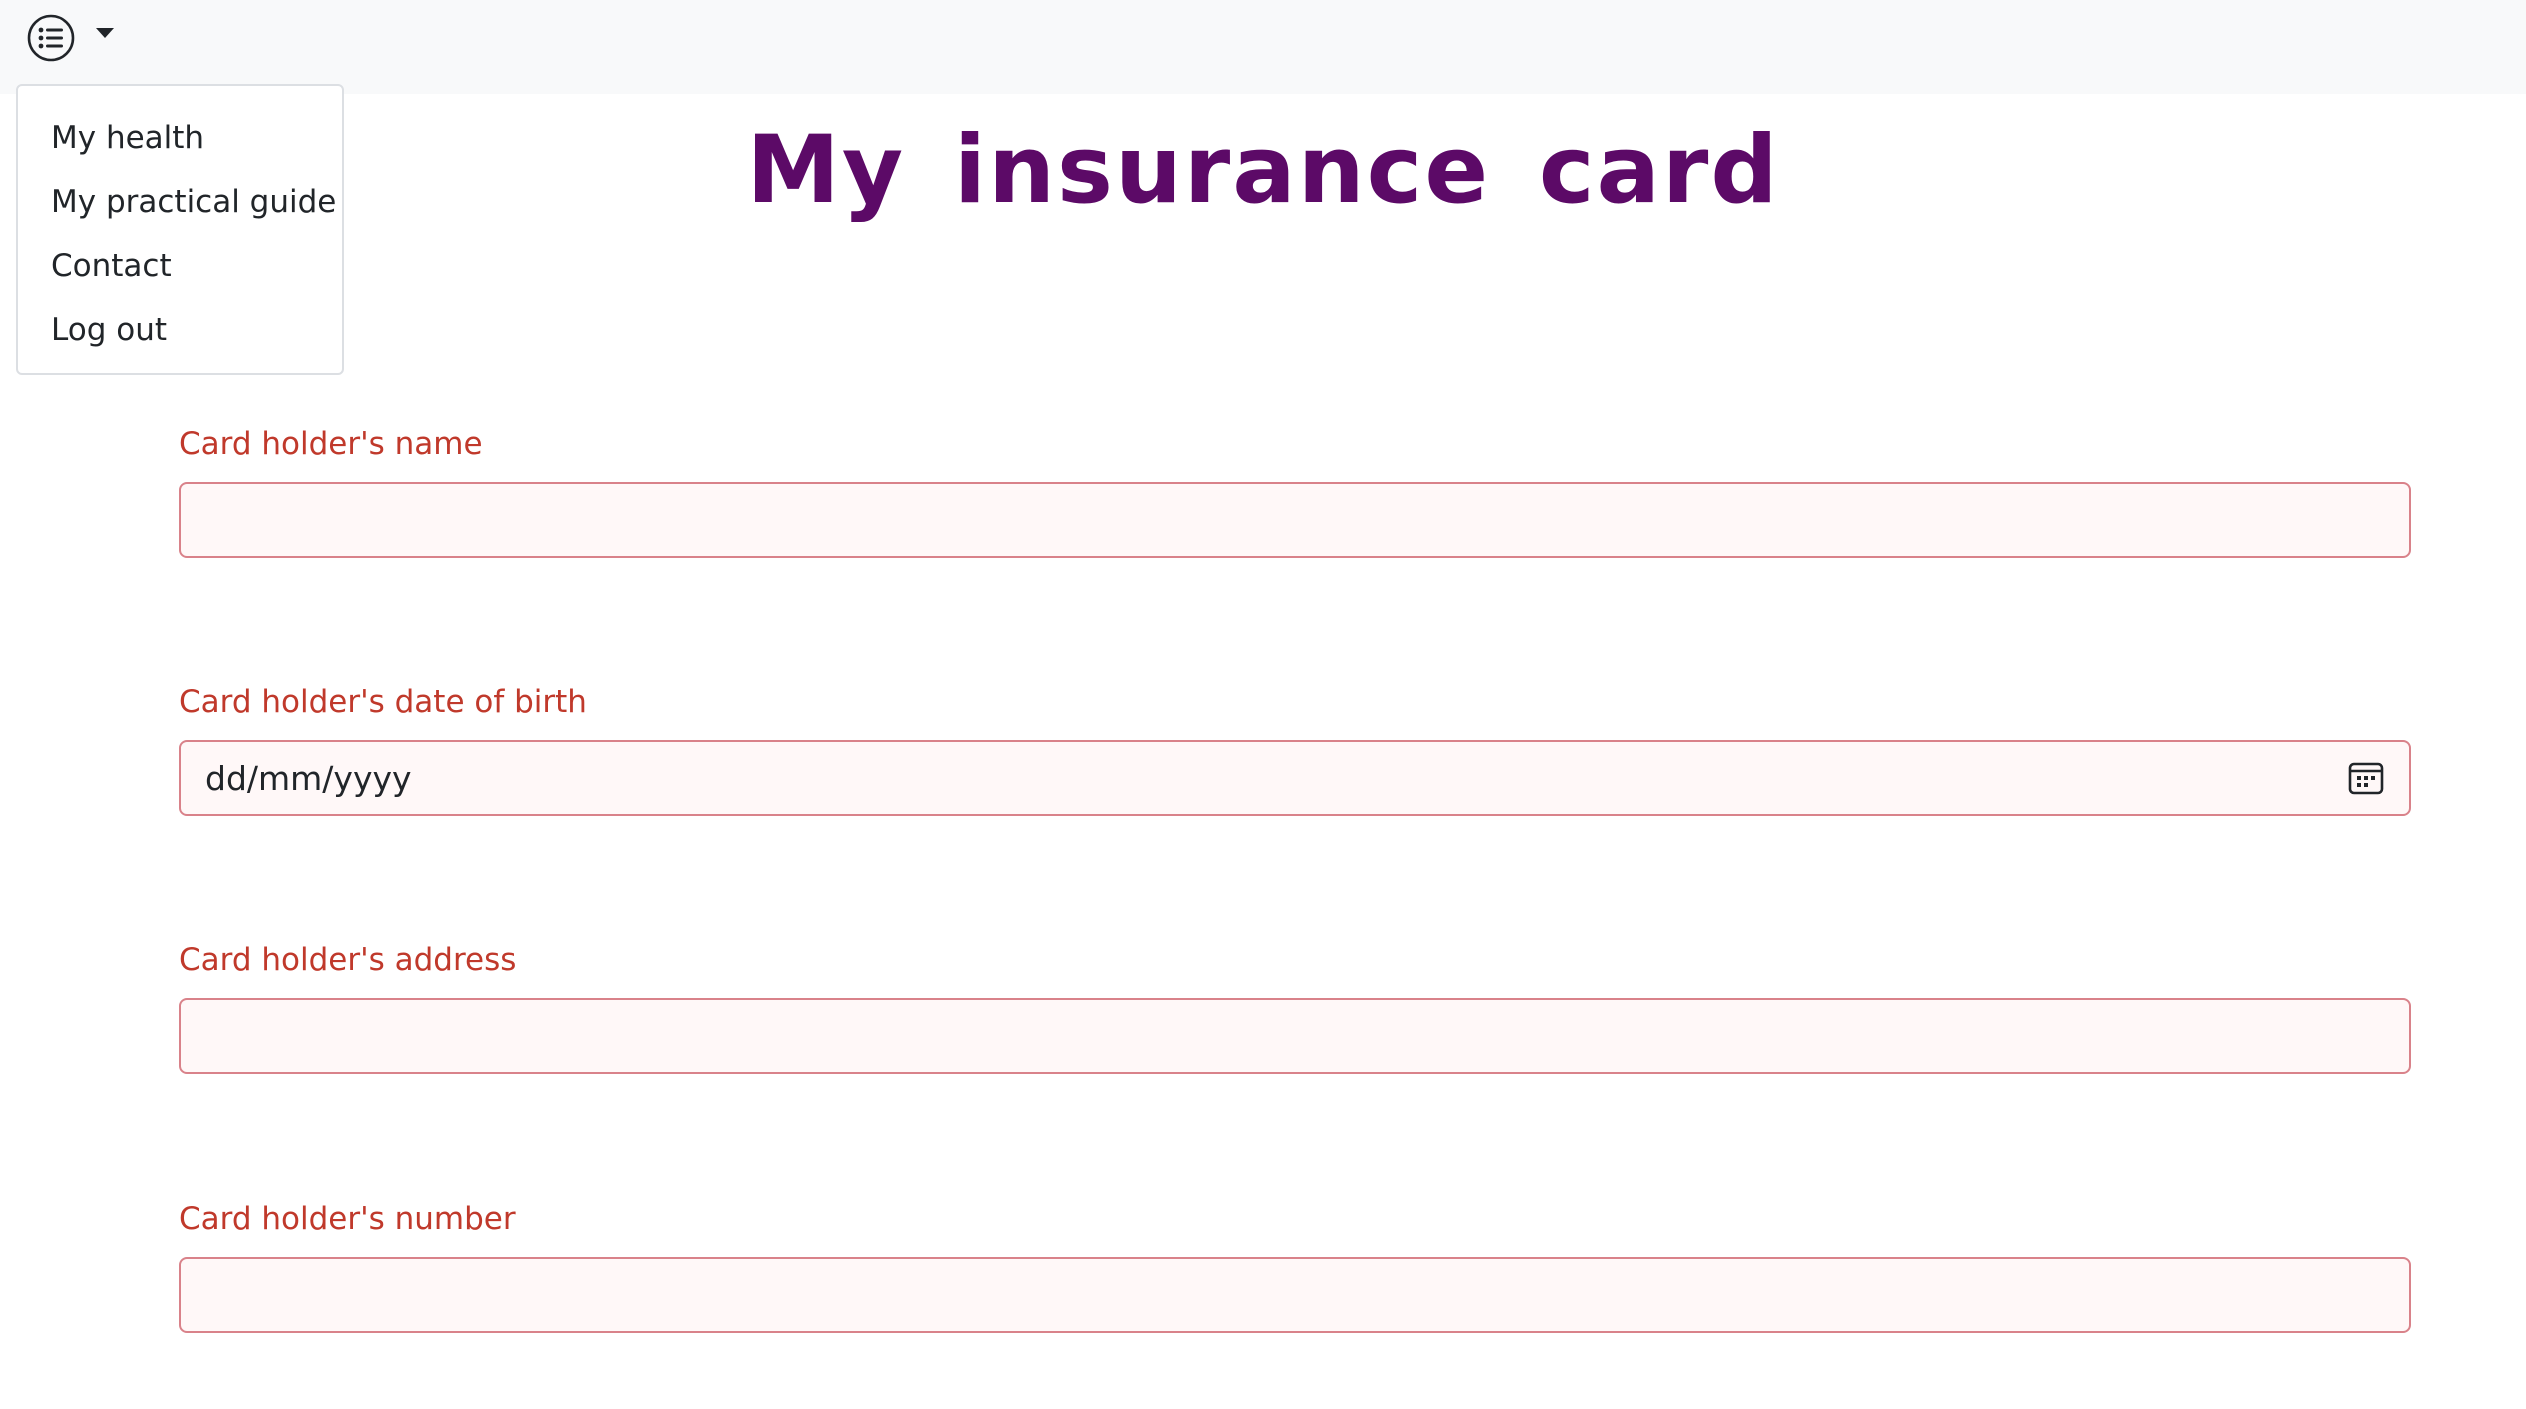 The height and width of the screenshot is (1409, 2526). What do you see at coordinates (383, 702) in the screenshot?
I see `dob-field-label: Card holder's date of birth` at bounding box center [383, 702].